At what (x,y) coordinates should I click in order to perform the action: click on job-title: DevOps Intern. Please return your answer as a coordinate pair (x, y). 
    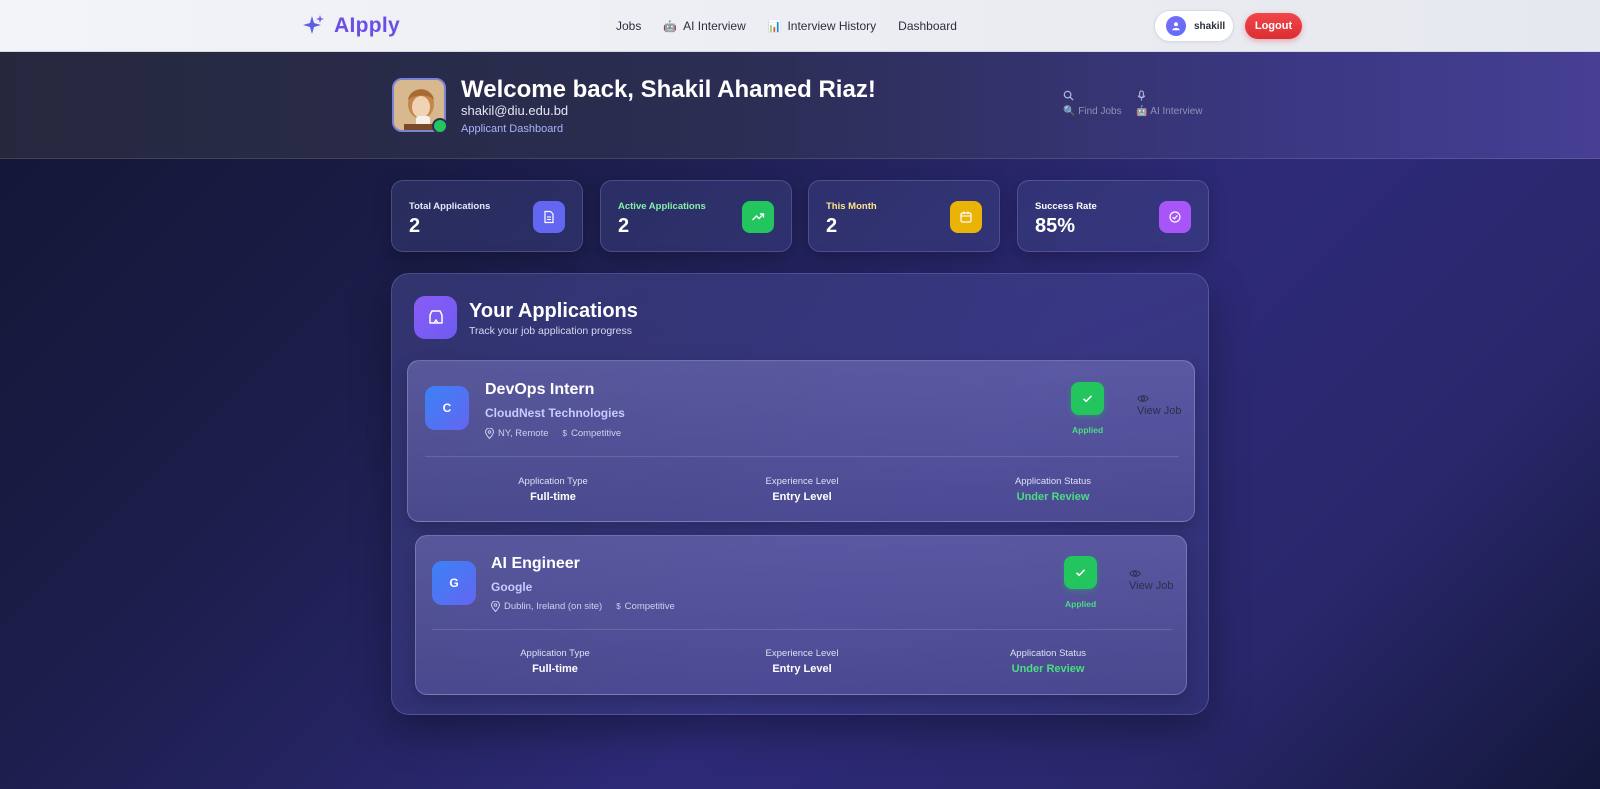
    Looking at the image, I should click on (540, 389).